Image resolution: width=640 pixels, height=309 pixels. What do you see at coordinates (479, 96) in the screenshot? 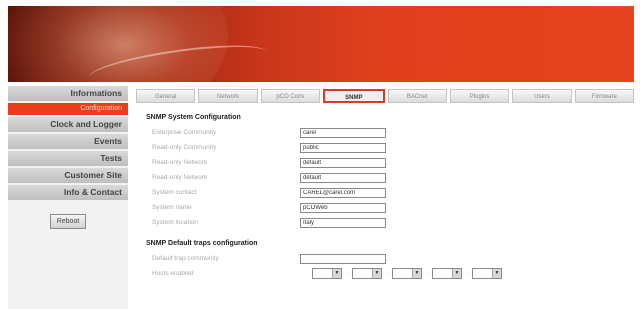
I see `tab-plugins: Plugins` at bounding box center [479, 96].